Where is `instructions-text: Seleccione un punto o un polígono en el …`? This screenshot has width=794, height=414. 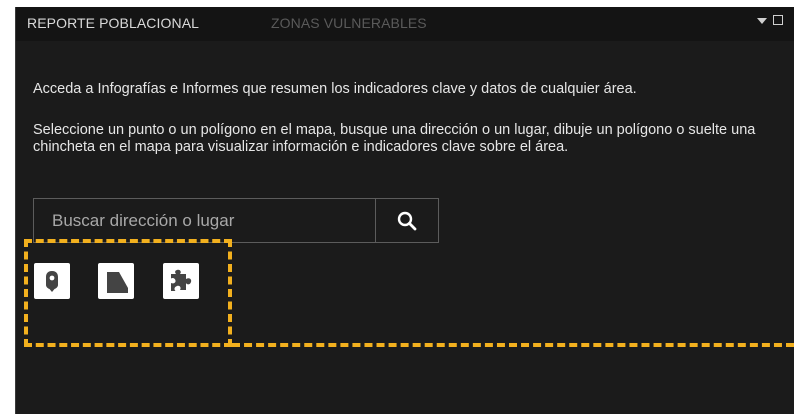 instructions-text: Seleccione un punto o un polígono en el … is located at coordinates (394, 138).